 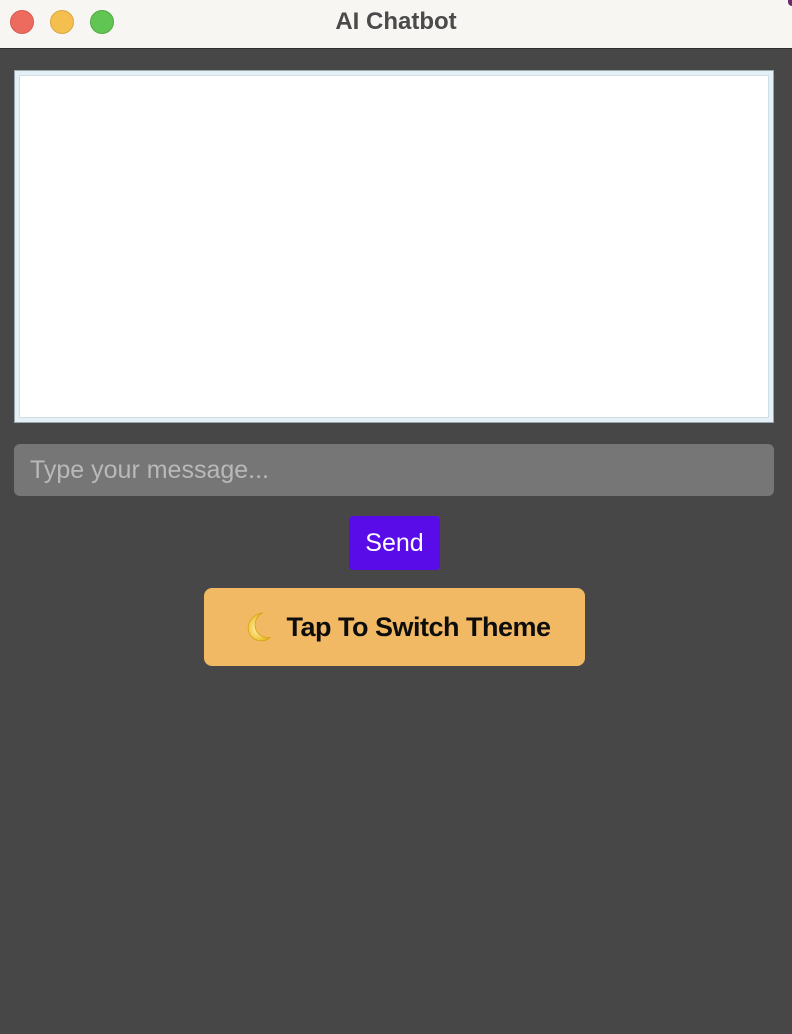 What do you see at coordinates (260, 627) in the screenshot?
I see `moon-icon` at bounding box center [260, 627].